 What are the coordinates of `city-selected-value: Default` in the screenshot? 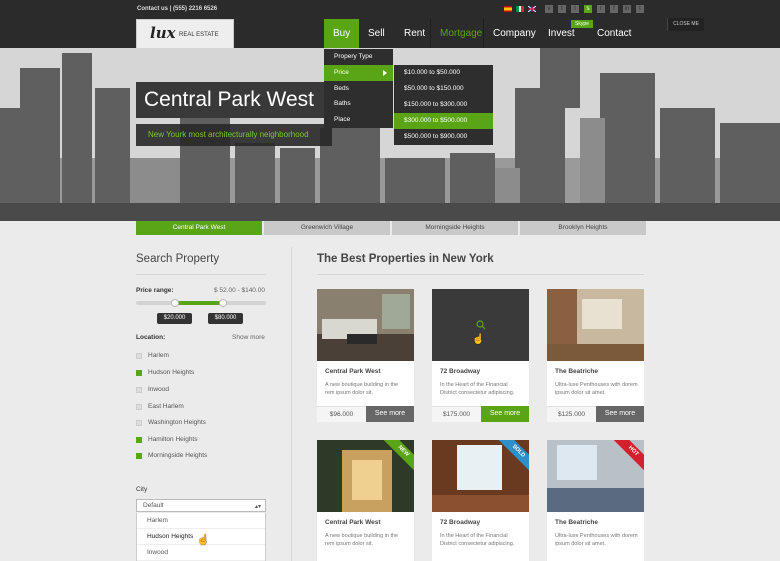 It's located at (153, 505).